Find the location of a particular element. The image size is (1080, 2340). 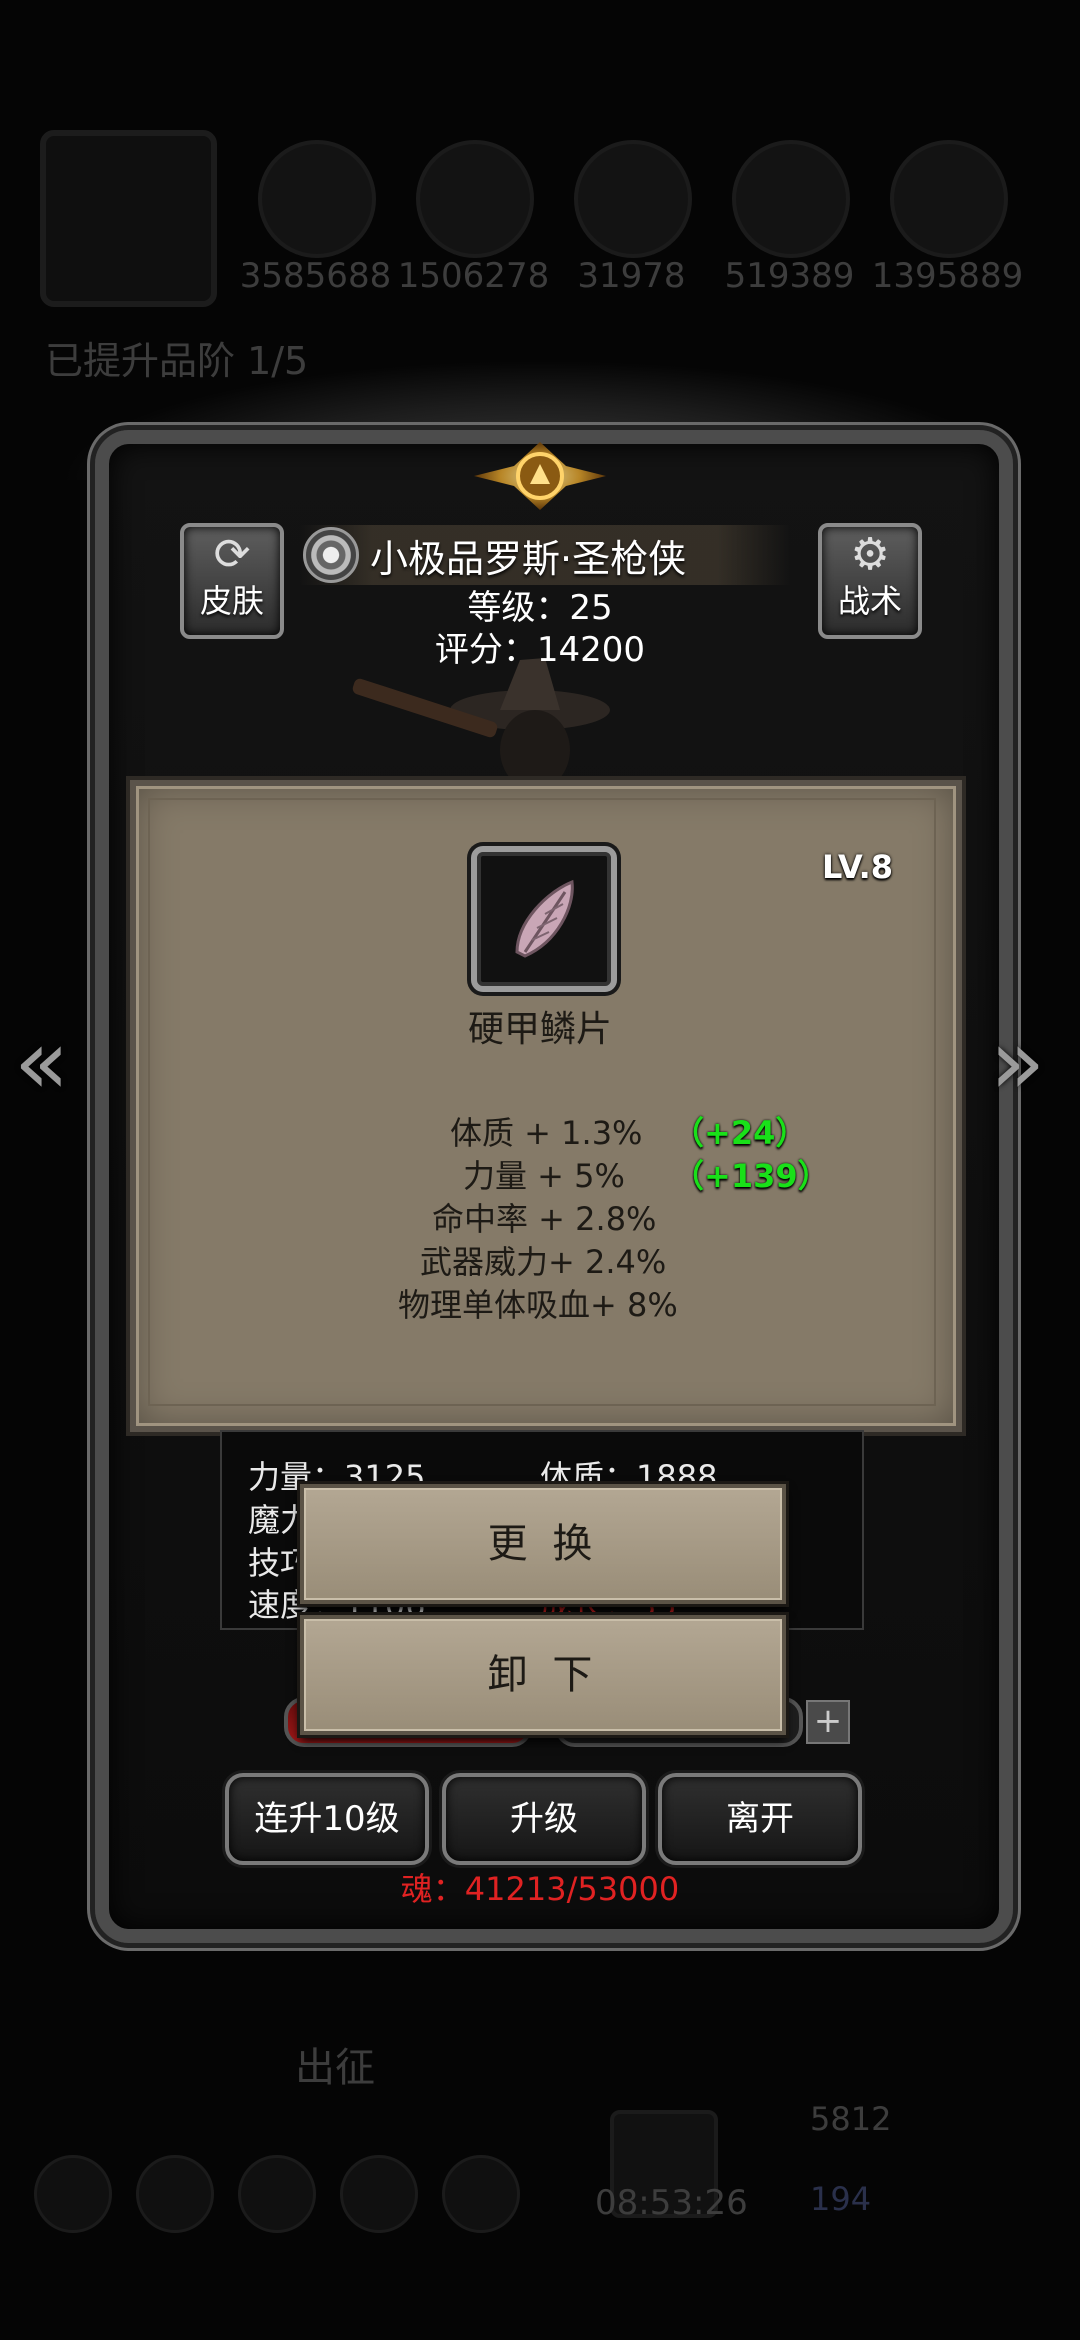

upgrade-10-button: 连升10级 is located at coordinates (327, 1819).